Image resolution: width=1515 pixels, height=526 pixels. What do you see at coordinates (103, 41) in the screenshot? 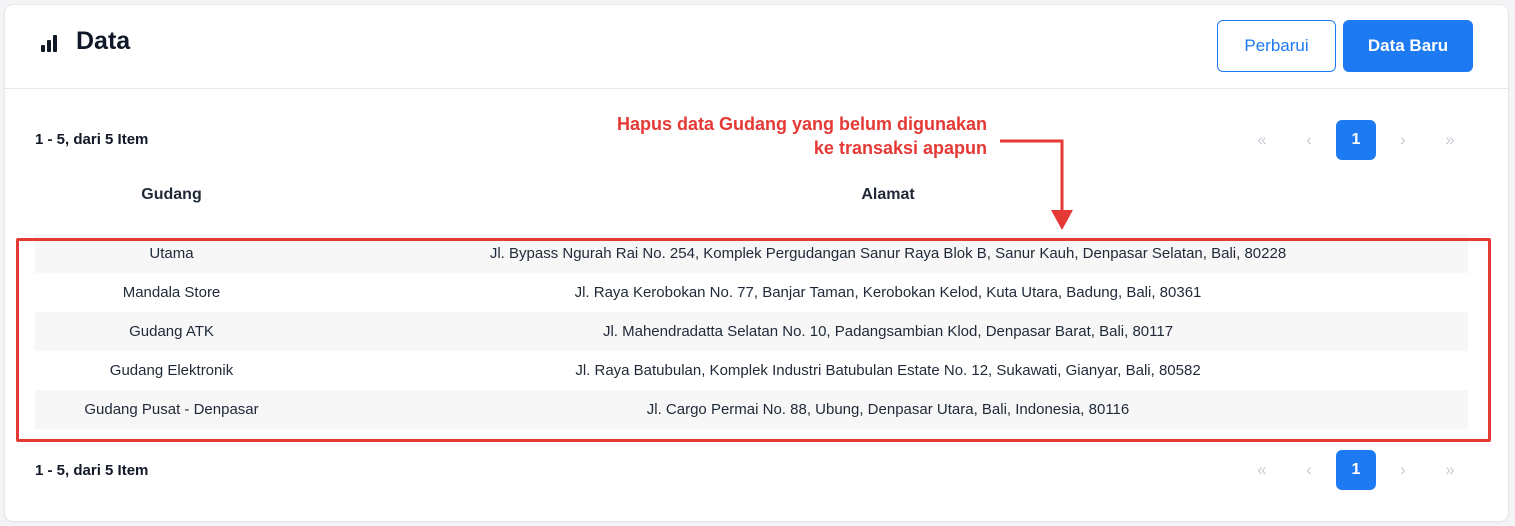
I see `page-title: Data` at bounding box center [103, 41].